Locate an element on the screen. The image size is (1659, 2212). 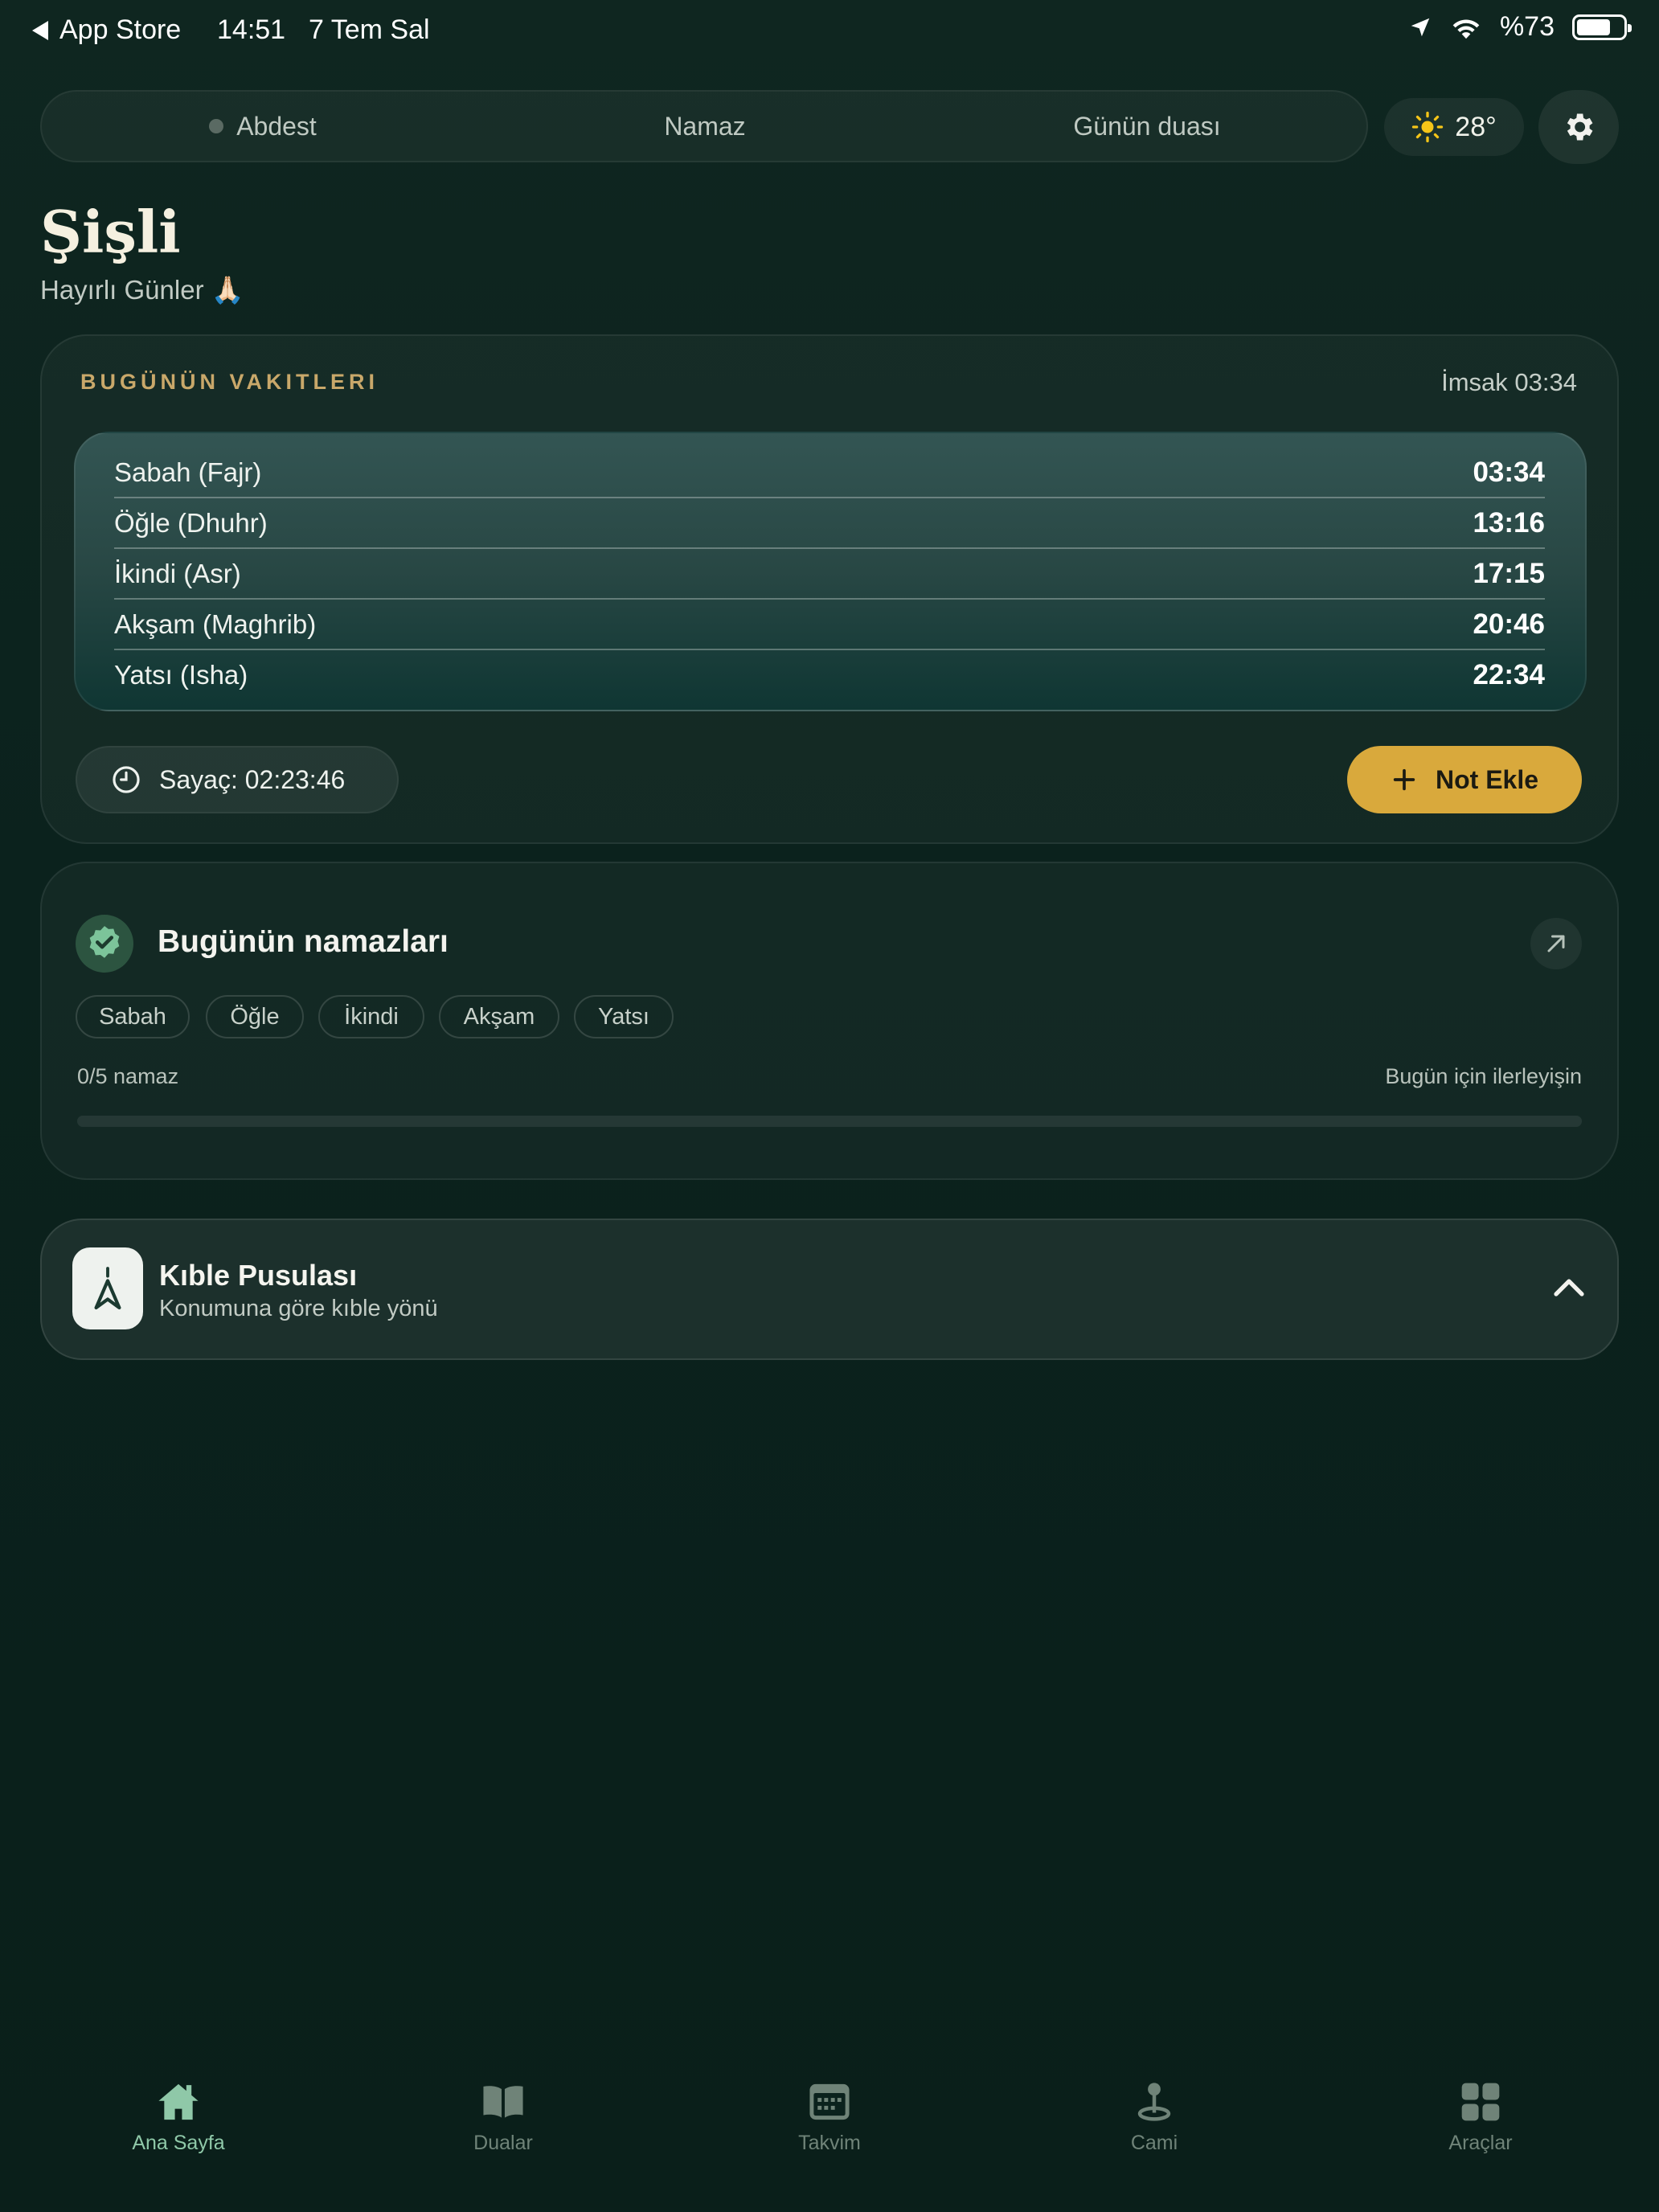
imsak-time: İmsak 03:34 is located at coordinates (1509, 382).